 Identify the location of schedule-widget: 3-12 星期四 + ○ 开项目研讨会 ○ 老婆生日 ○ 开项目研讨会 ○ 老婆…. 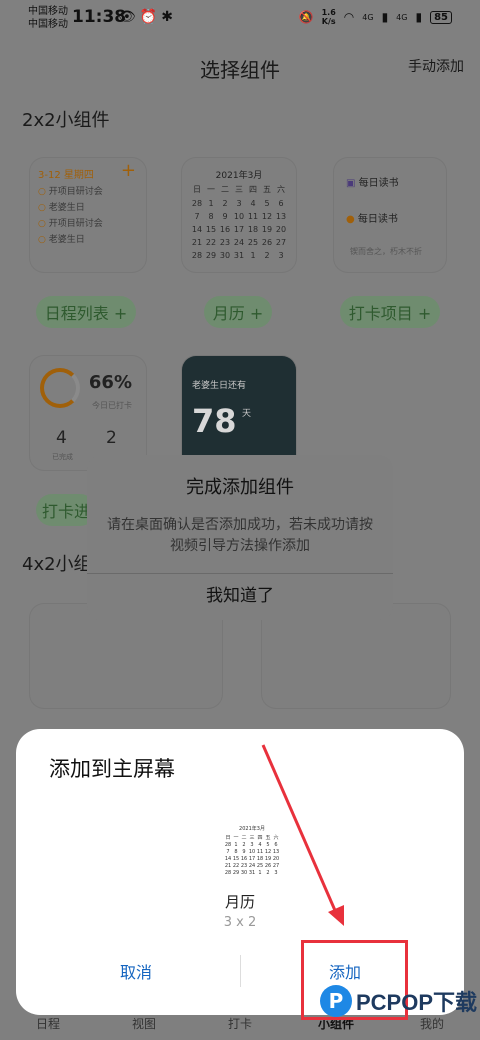
(88, 215).